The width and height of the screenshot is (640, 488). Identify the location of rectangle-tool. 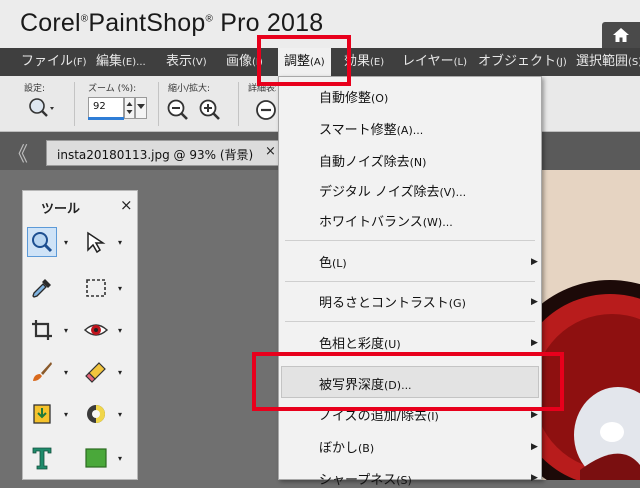
(96, 458).